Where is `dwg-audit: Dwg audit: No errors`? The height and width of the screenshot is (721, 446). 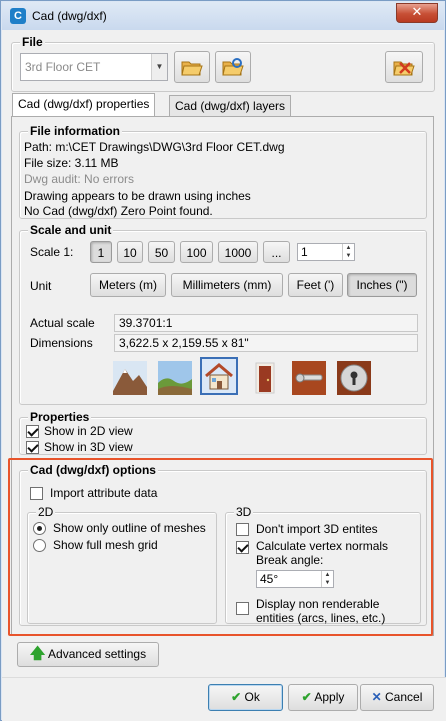 dwg-audit: Dwg audit: No errors is located at coordinates (79, 179).